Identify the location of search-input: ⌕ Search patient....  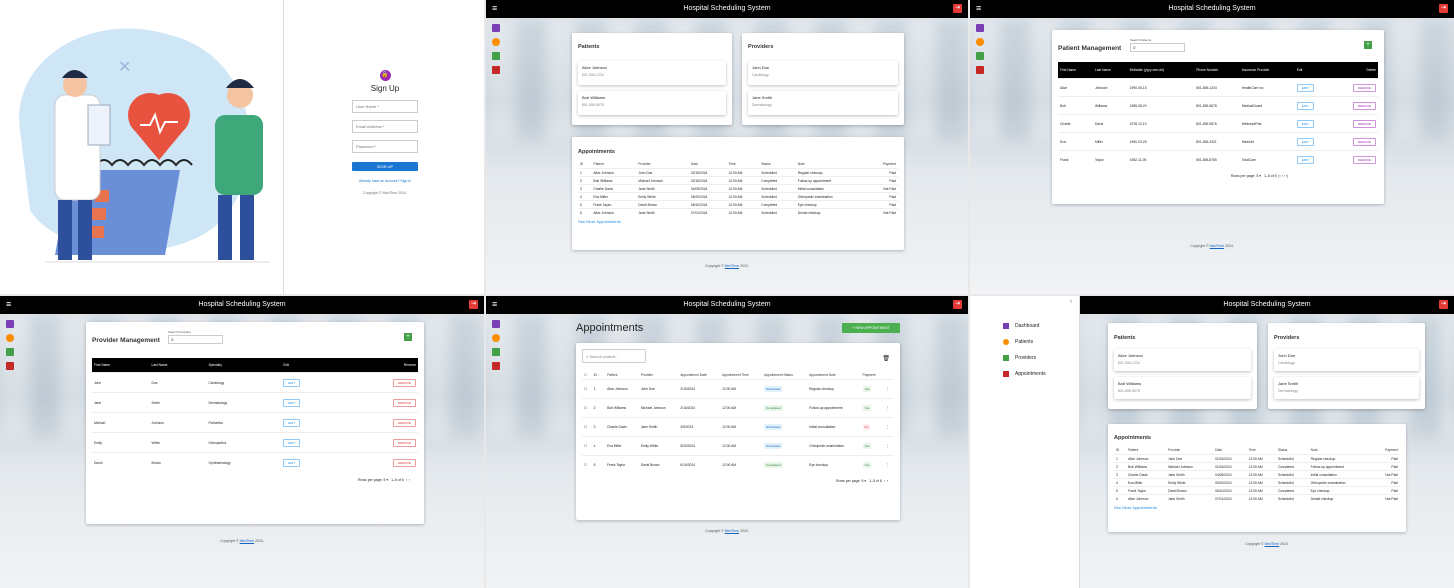
(614, 356).